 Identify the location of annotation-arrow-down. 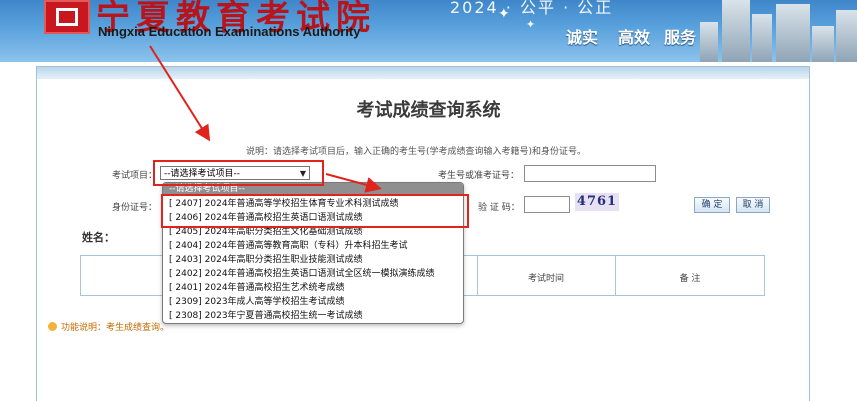
(180, 93).